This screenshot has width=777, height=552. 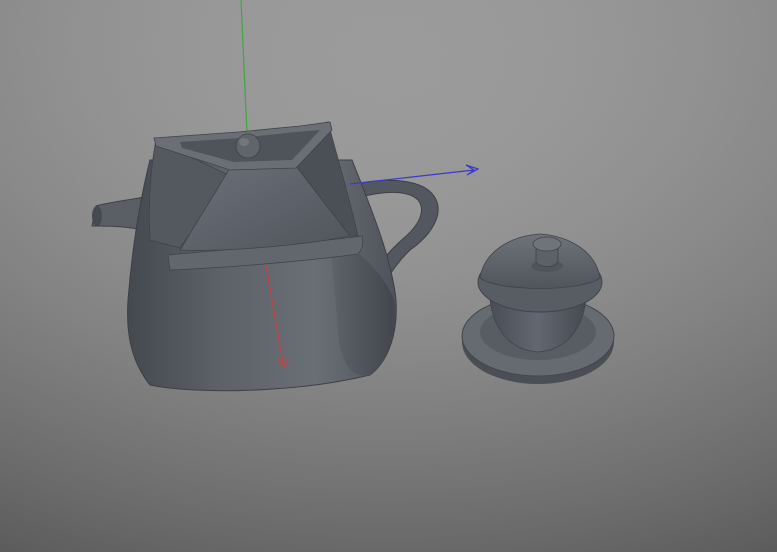 I want to click on teapot-lid-knob, so click(x=248, y=146).